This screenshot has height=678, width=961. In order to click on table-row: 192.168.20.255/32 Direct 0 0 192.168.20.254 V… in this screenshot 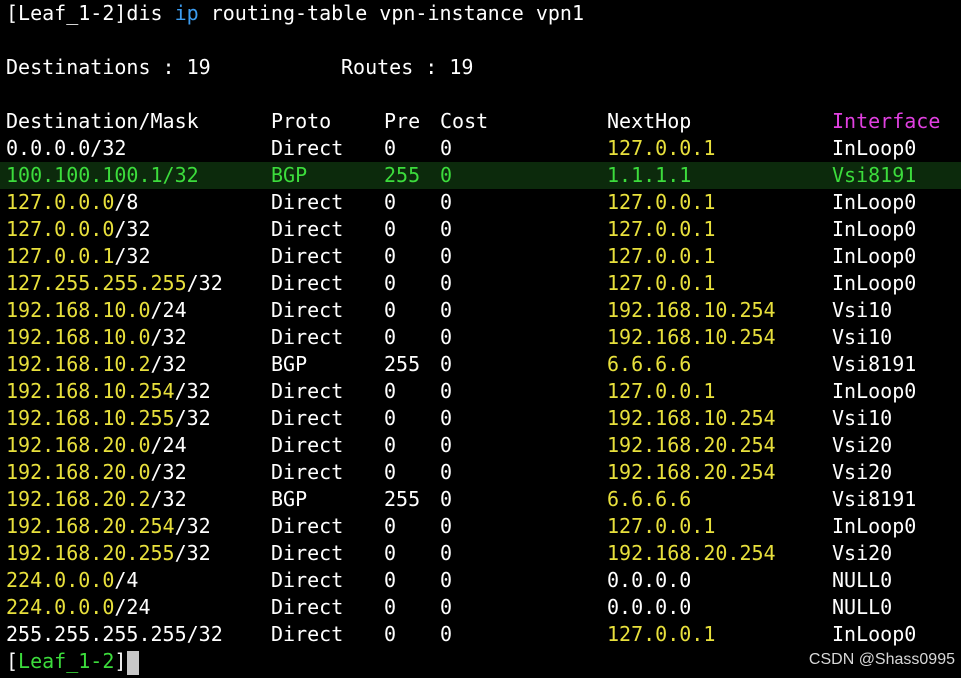, I will do `click(480, 553)`.